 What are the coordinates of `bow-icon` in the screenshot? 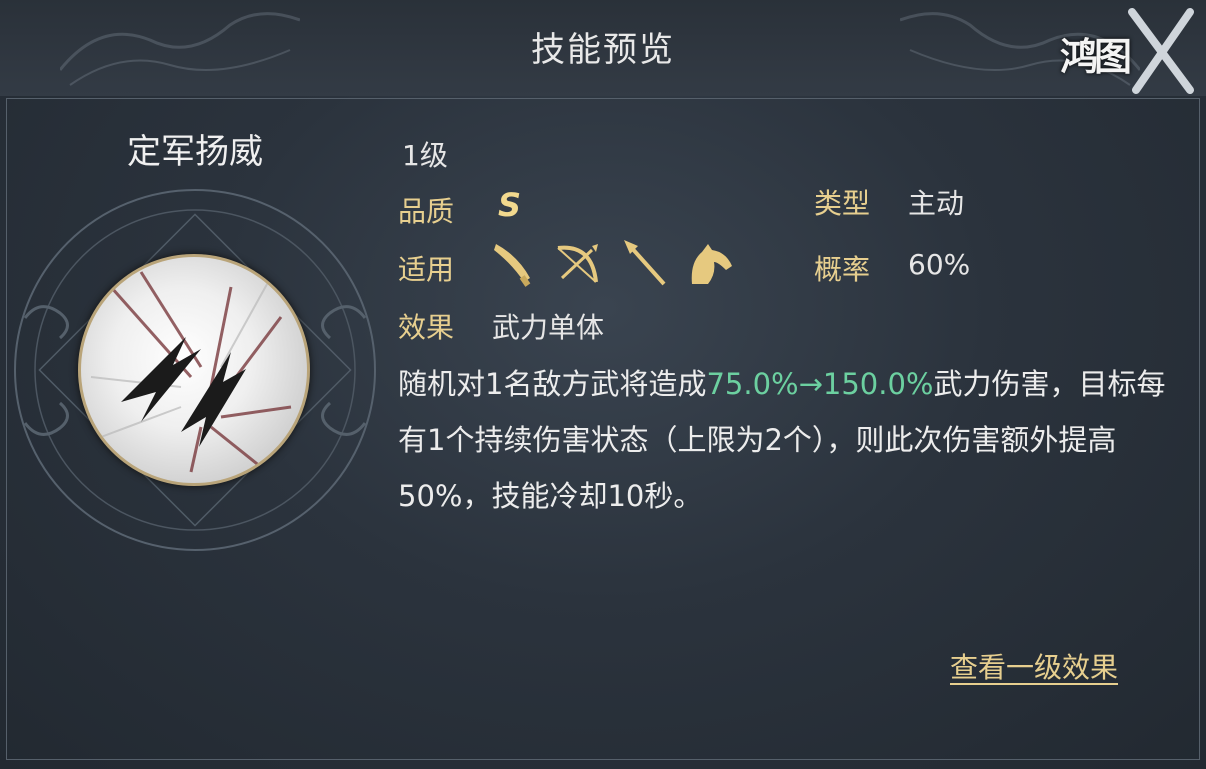 It's located at (577, 263).